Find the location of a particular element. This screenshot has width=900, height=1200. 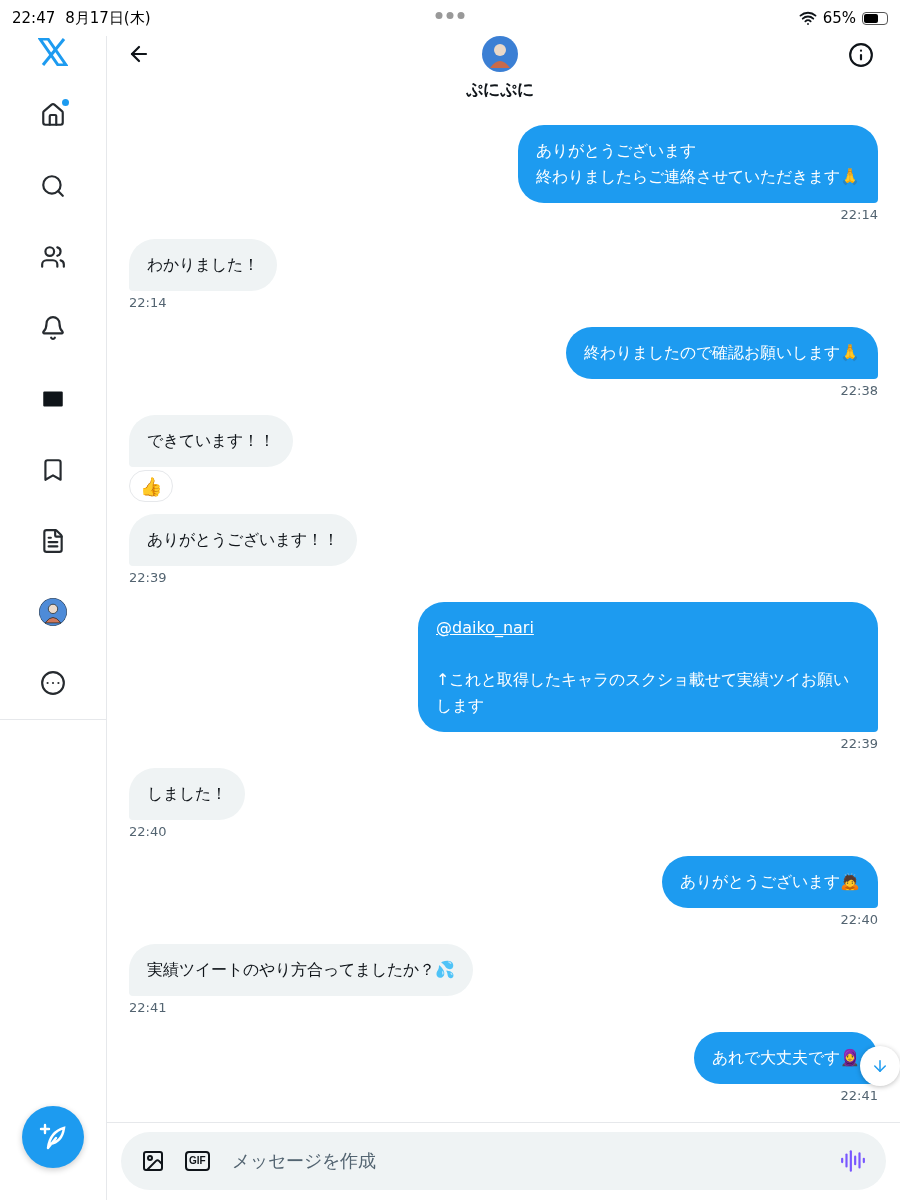

compose-button is located at coordinates (53, 1137).